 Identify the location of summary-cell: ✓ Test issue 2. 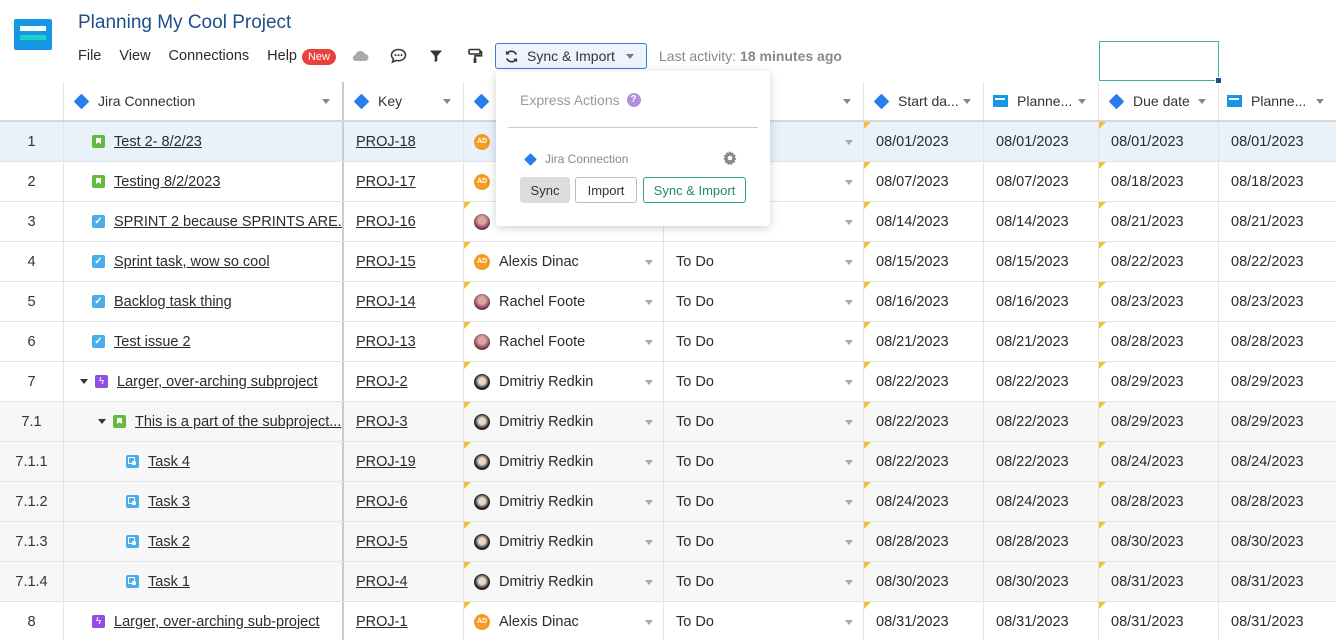
(204, 341).